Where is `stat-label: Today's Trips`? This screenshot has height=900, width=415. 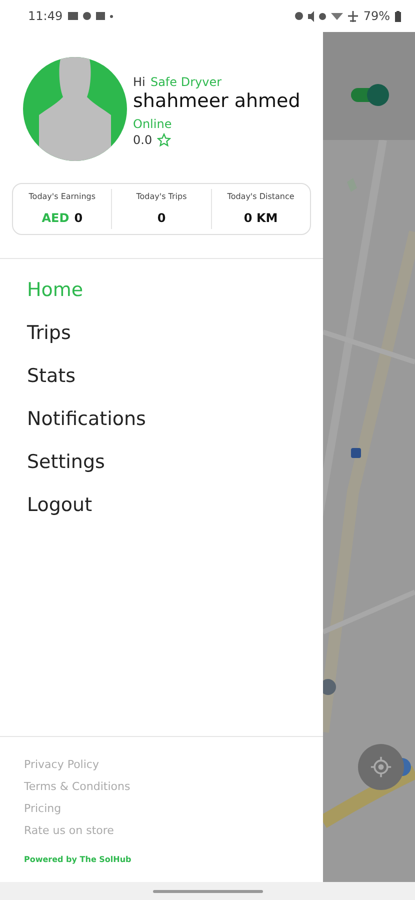
stat-label: Today's Trips is located at coordinates (161, 196).